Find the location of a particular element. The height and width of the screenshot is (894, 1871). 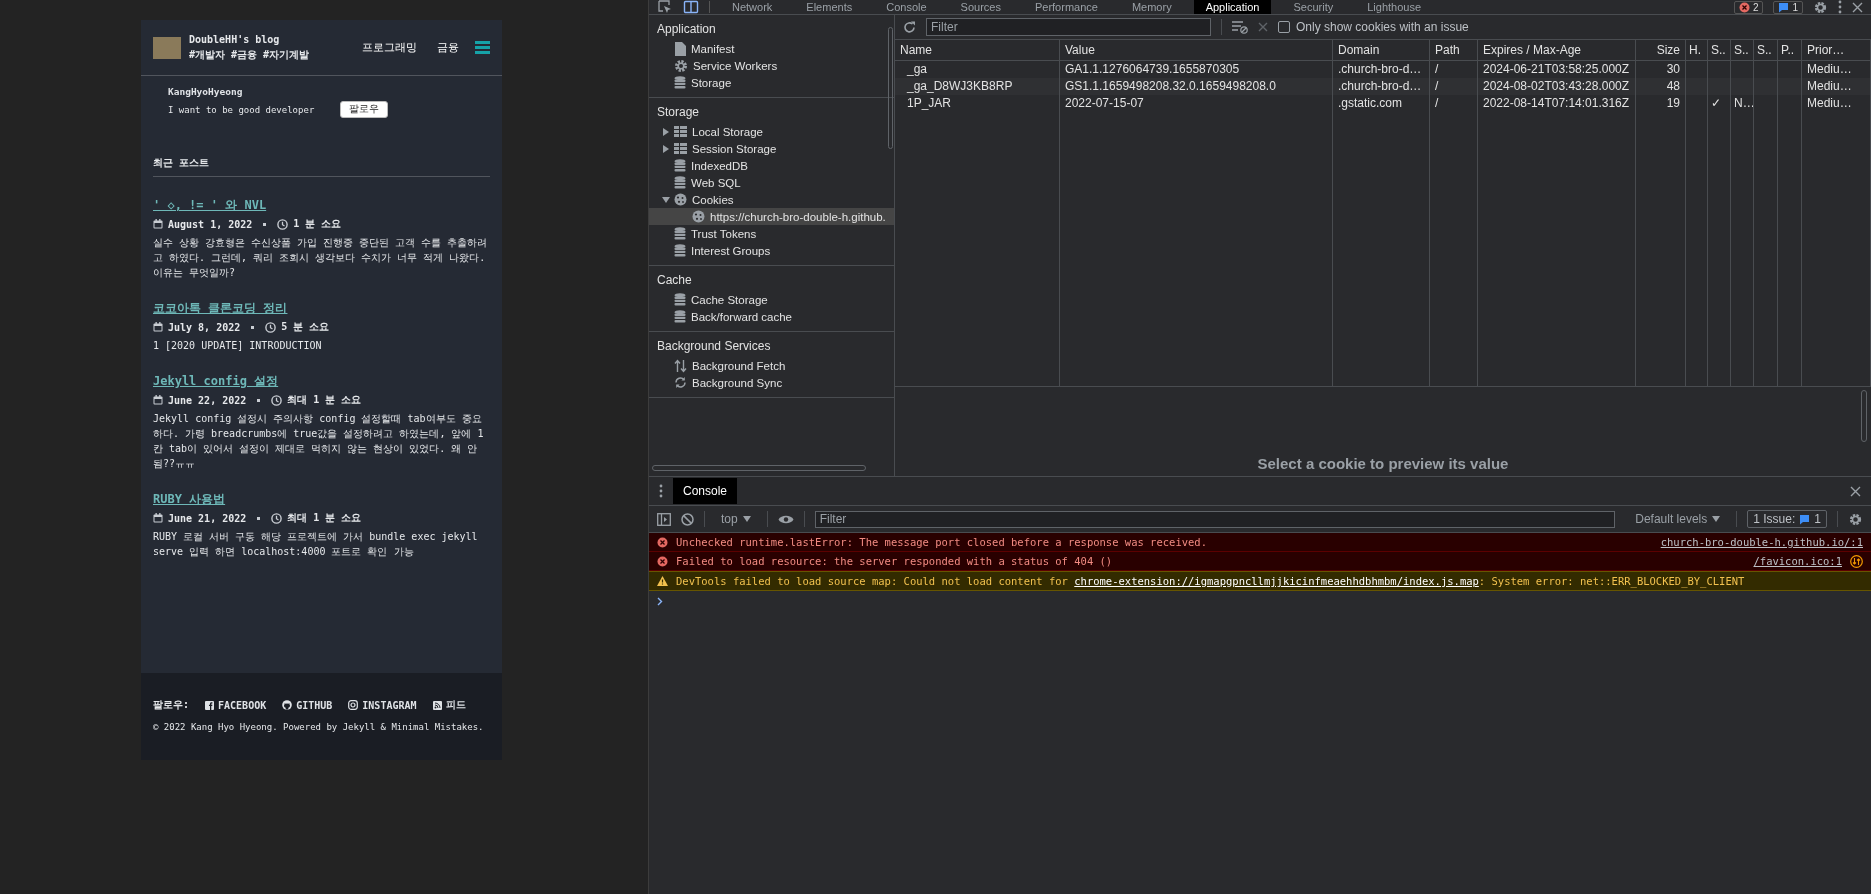

device-toolbar-icon is located at coordinates (691, 7).